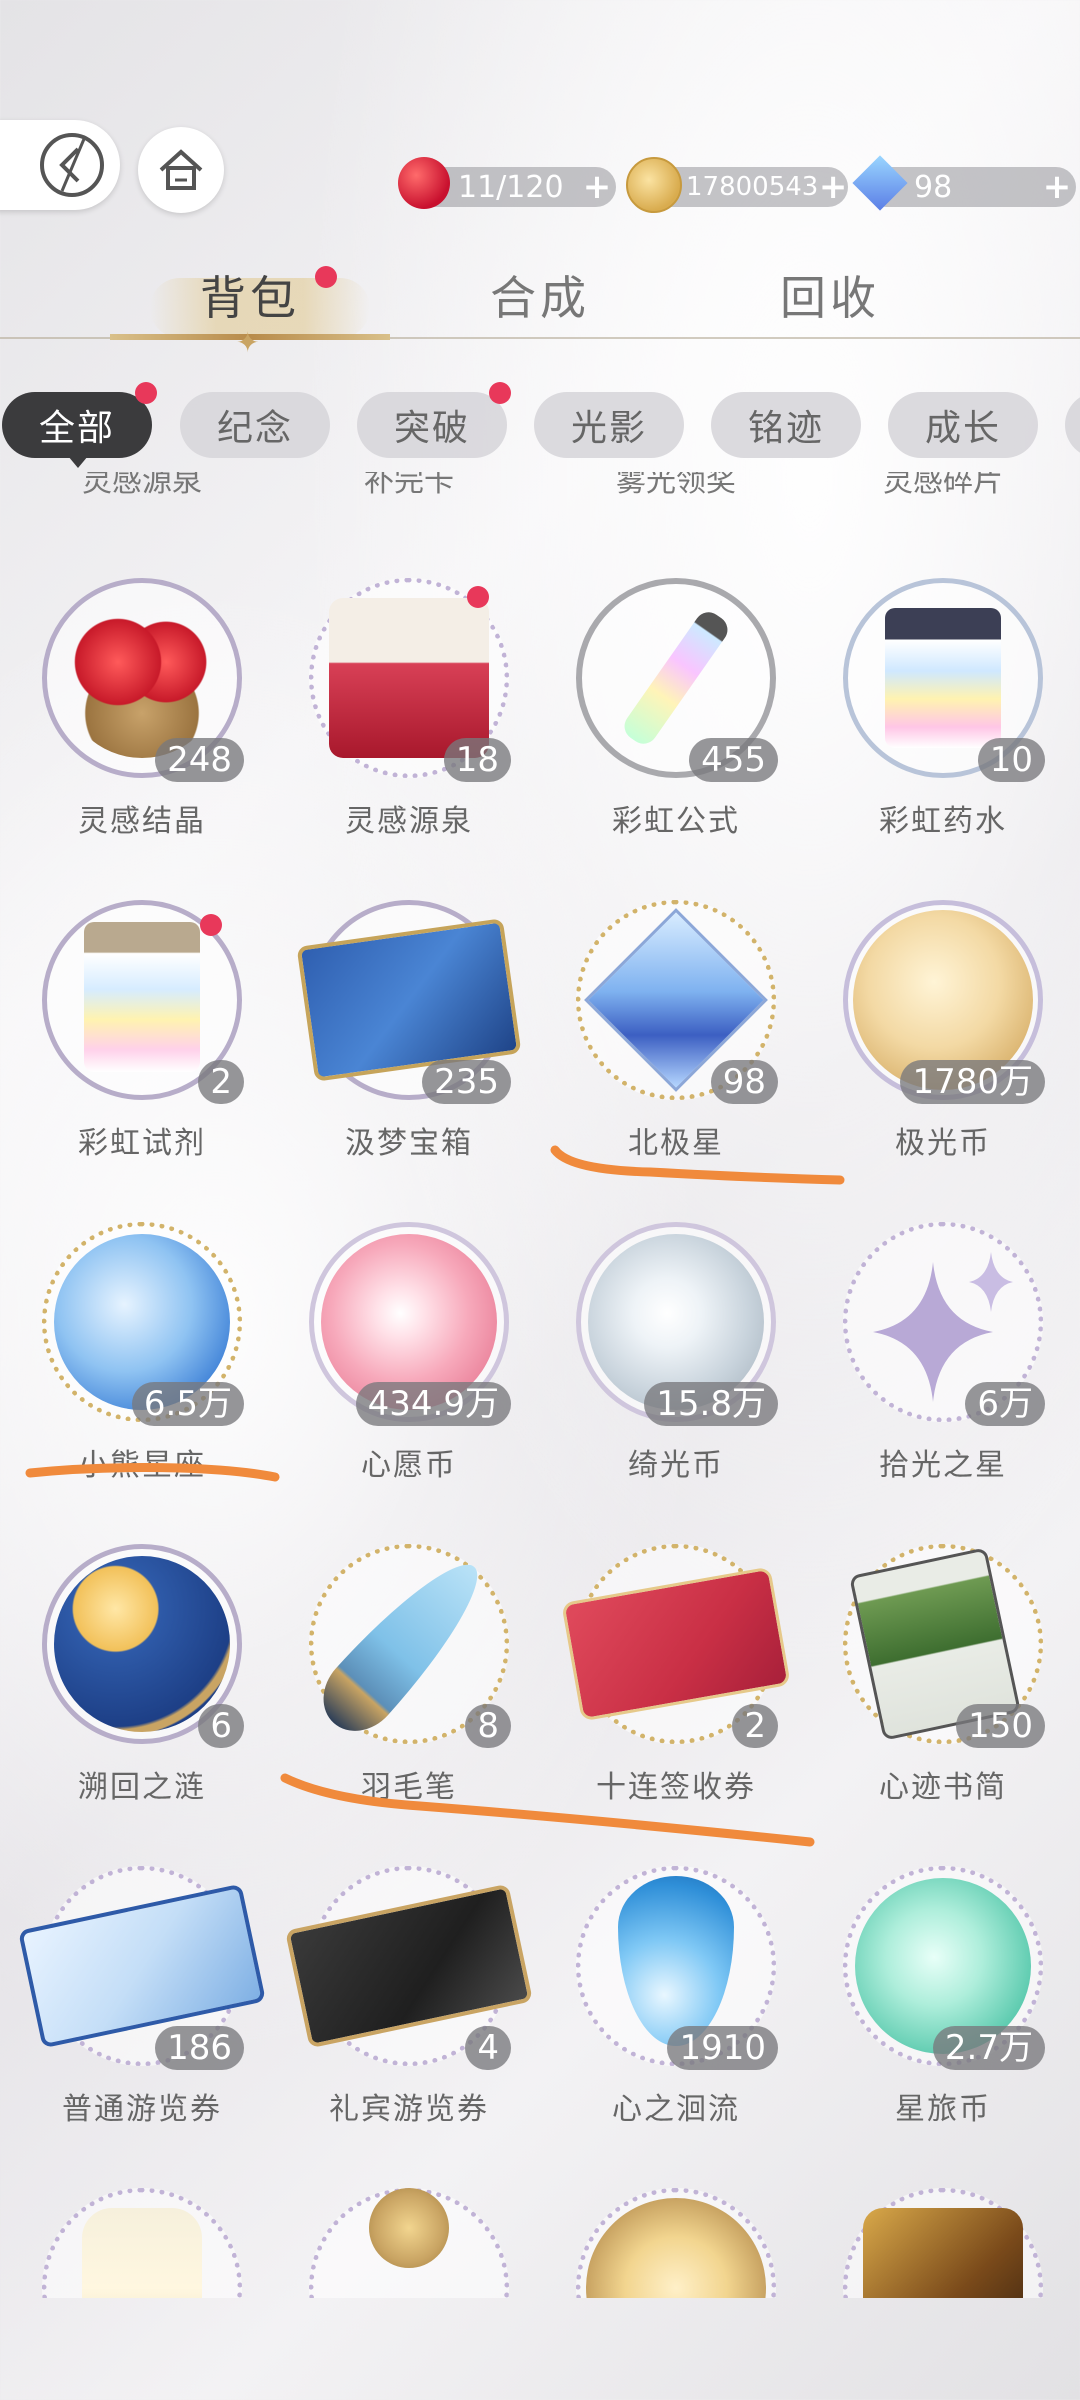 The image size is (1080, 2400). I want to click on item-name: 小熊星座, so click(142, 1465).